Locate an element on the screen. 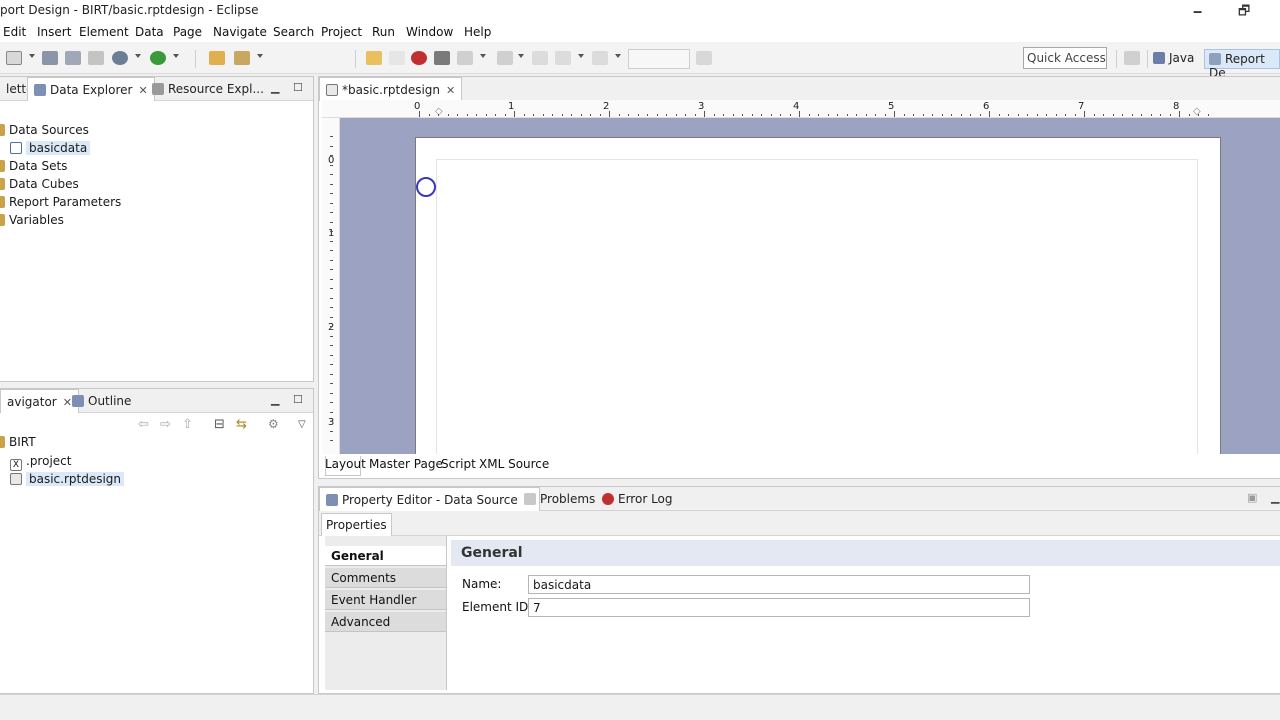 This screenshot has width=1280, height=720. pin-icon is located at coordinates (704, 58).